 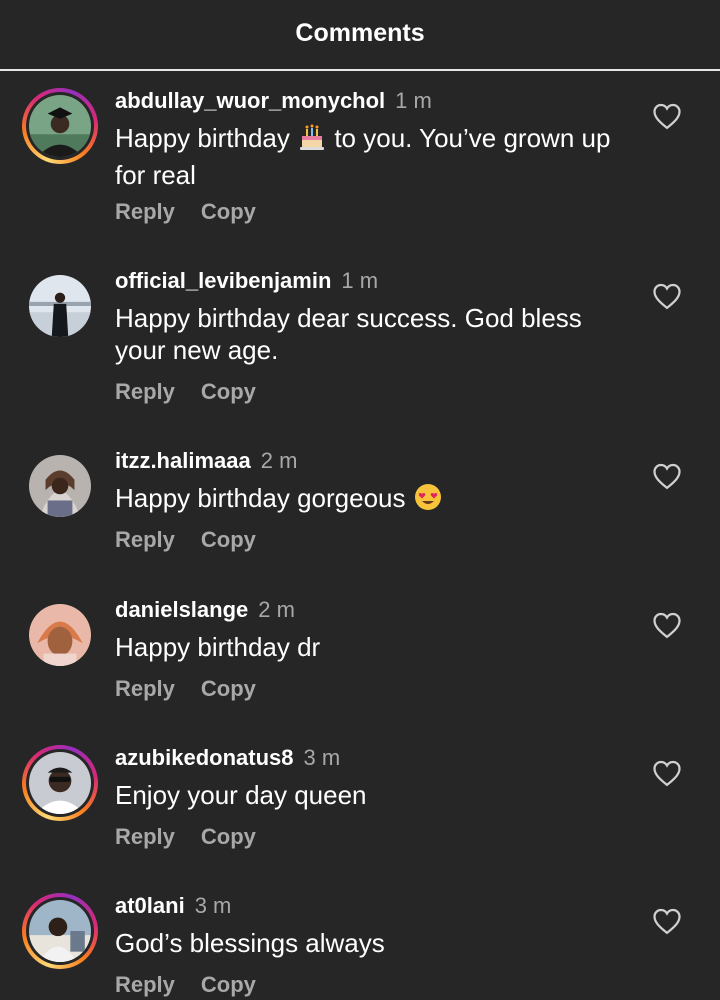 What do you see at coordinates (428, 500) in the screenshot?
I see `heart-eyes-icon` at bounding box center [428, 500].